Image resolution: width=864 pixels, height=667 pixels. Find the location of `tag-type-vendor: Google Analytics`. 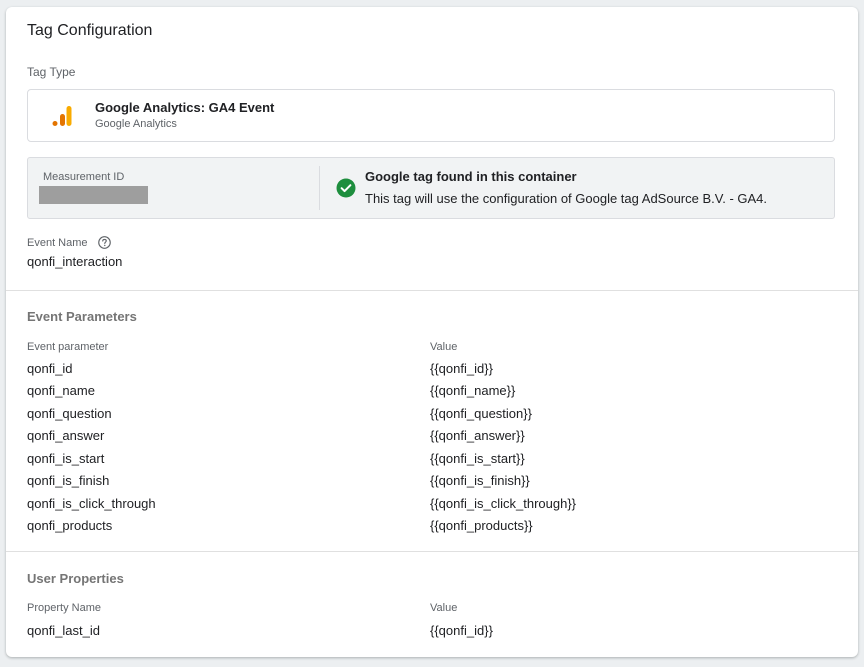

tag-type-vendor: Google Analytics is located at coordinates (136, 124).